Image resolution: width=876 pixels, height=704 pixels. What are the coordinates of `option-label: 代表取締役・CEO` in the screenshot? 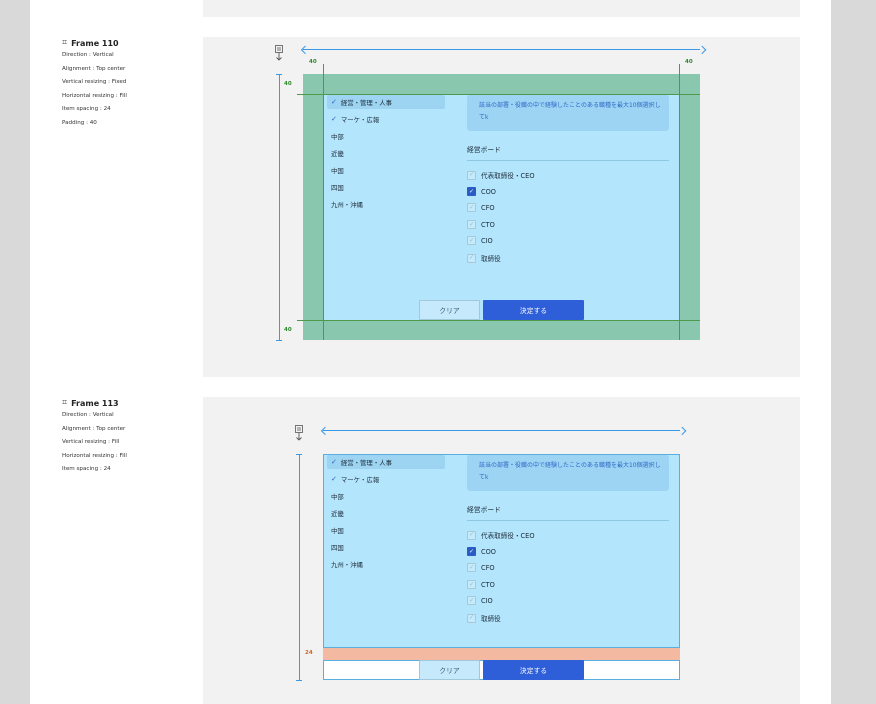 It's located at (508, 536).